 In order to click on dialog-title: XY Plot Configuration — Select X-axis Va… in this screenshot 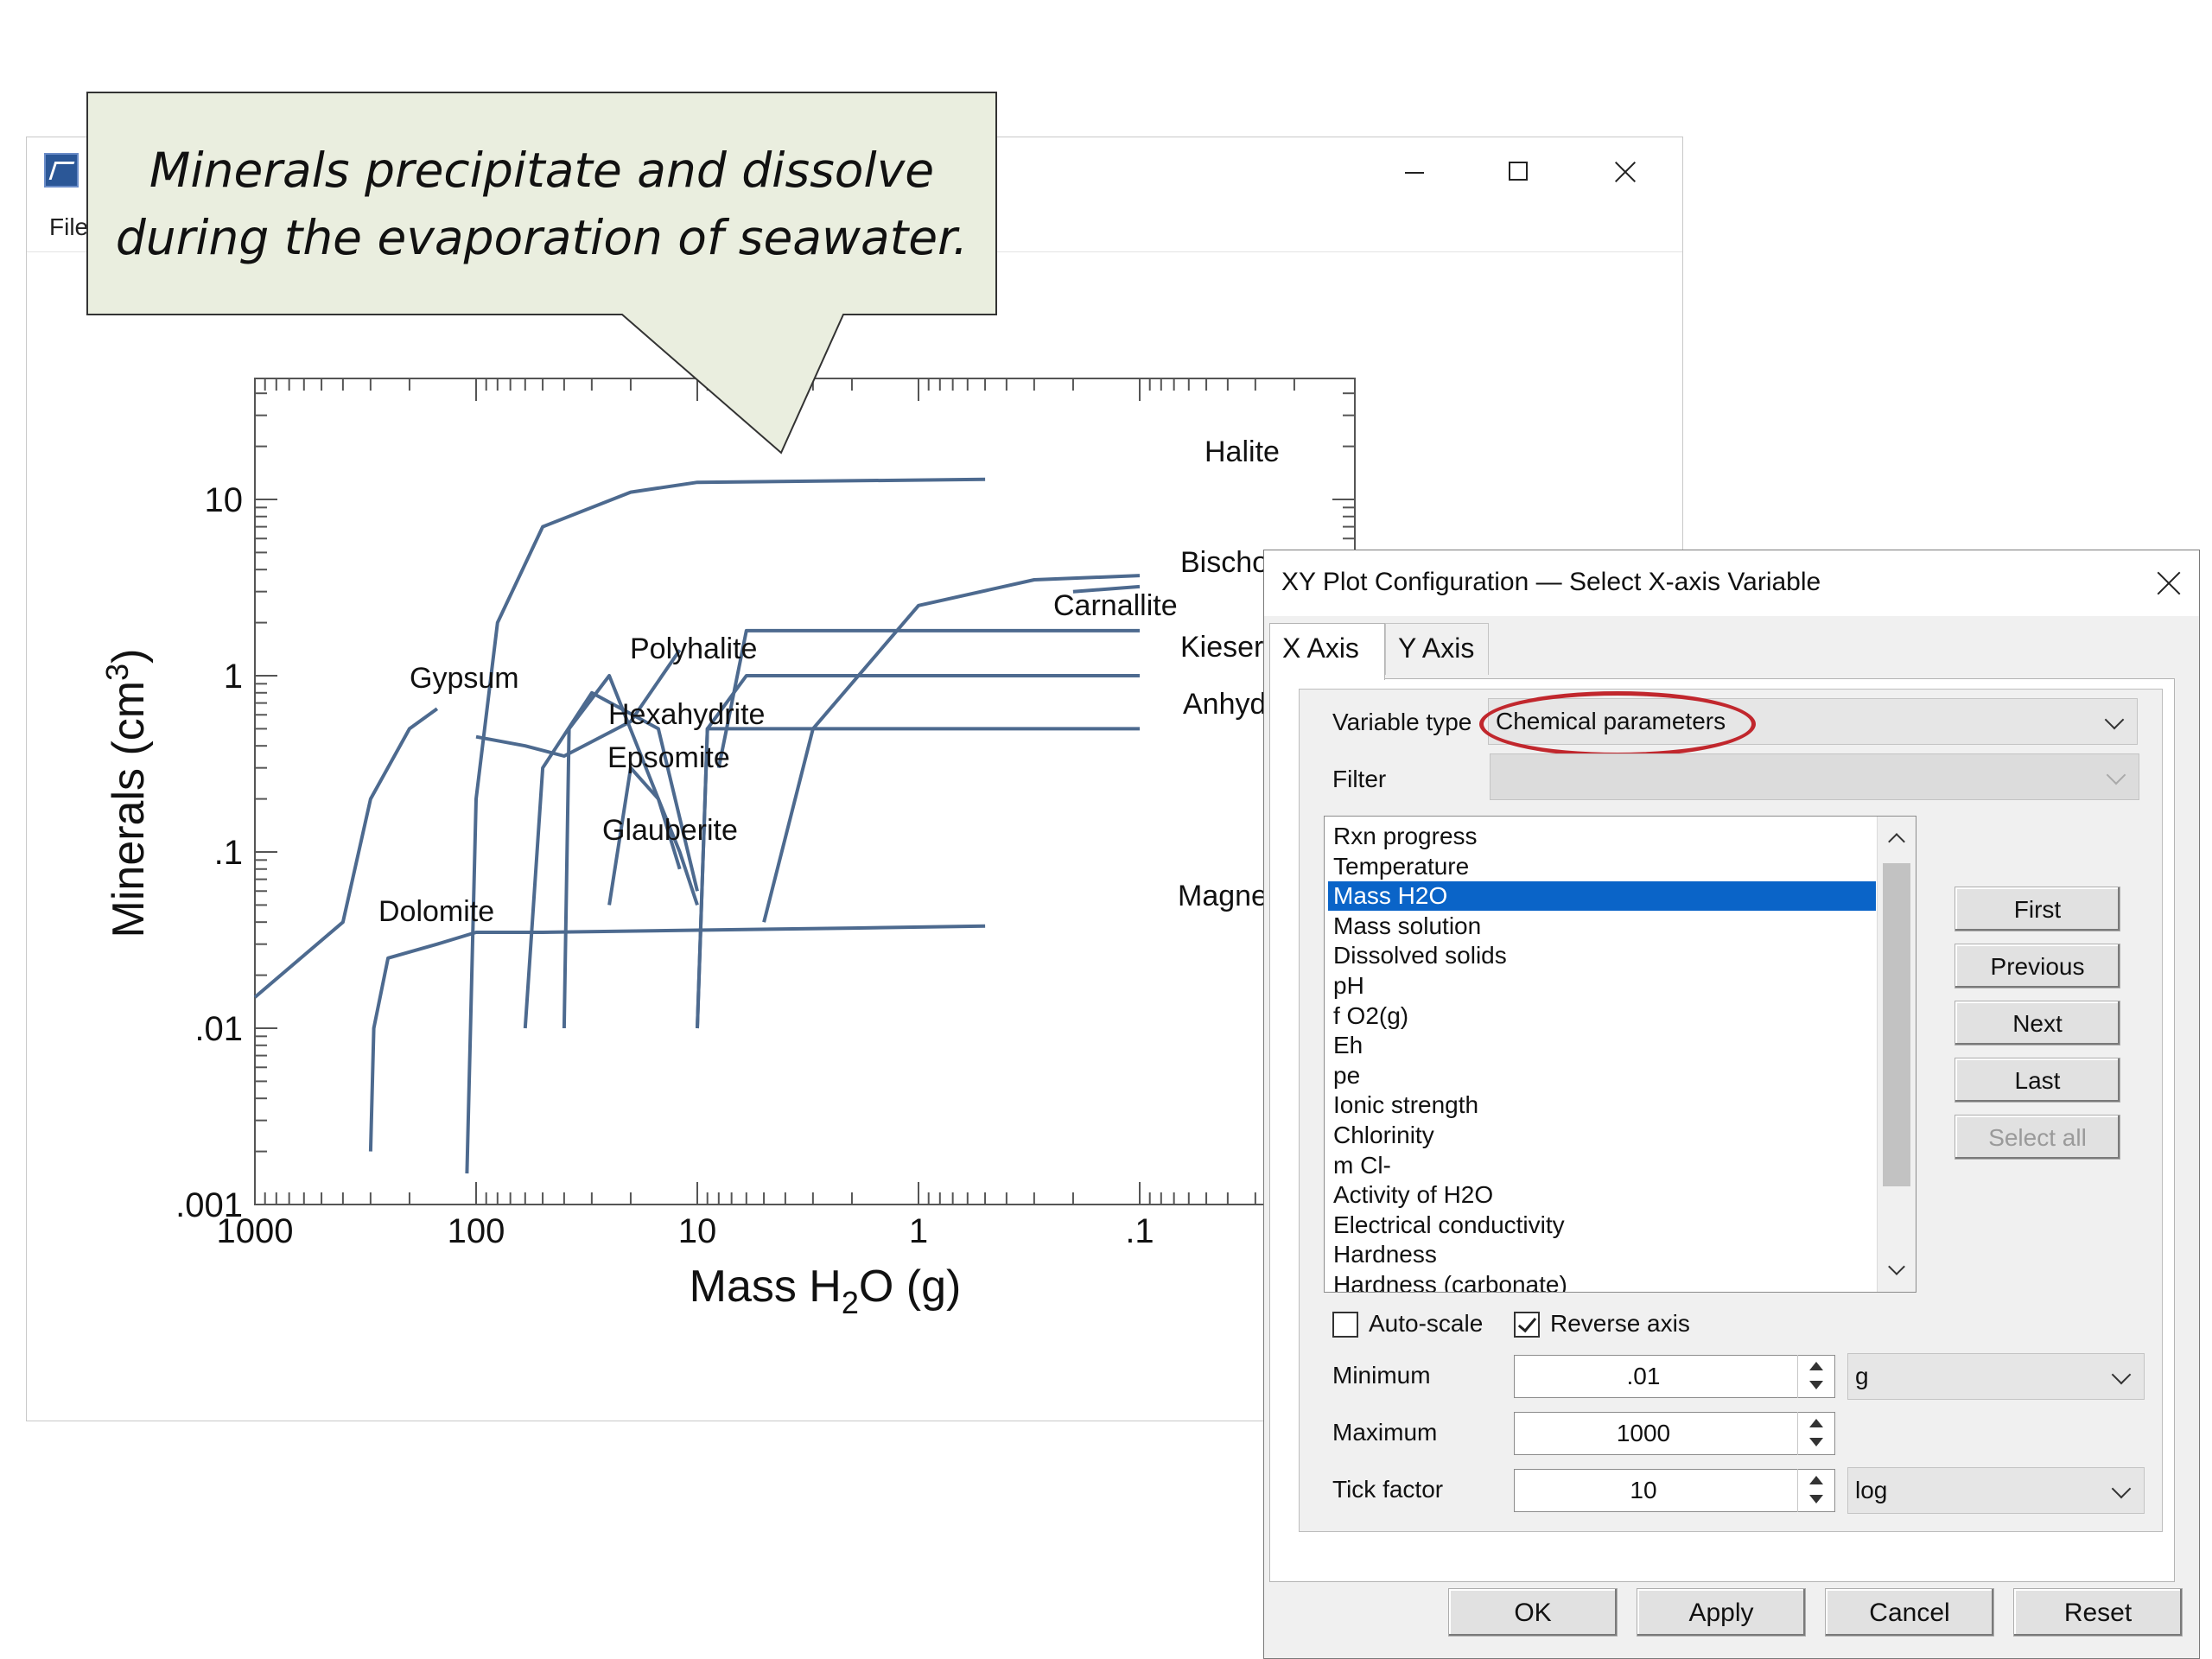, I will do `click(1551, 582)`.